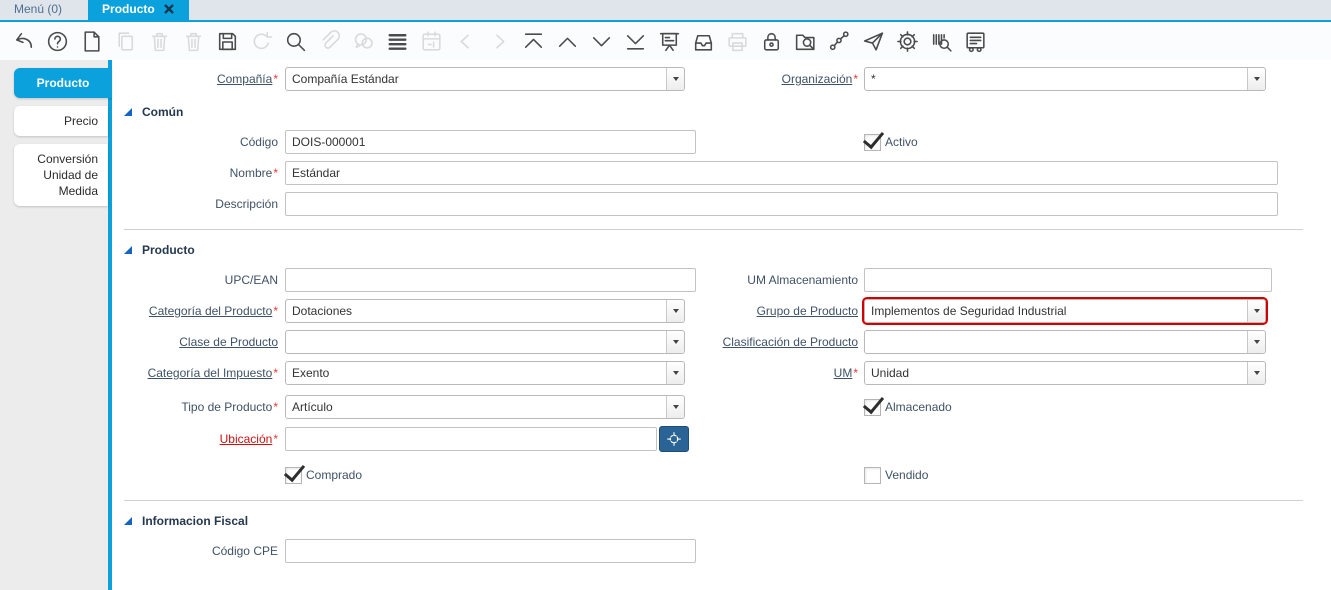 Image resolution: width=1331 pixels, height=590 pixels. I want to click on previous-record-icon, so click(567, 41).